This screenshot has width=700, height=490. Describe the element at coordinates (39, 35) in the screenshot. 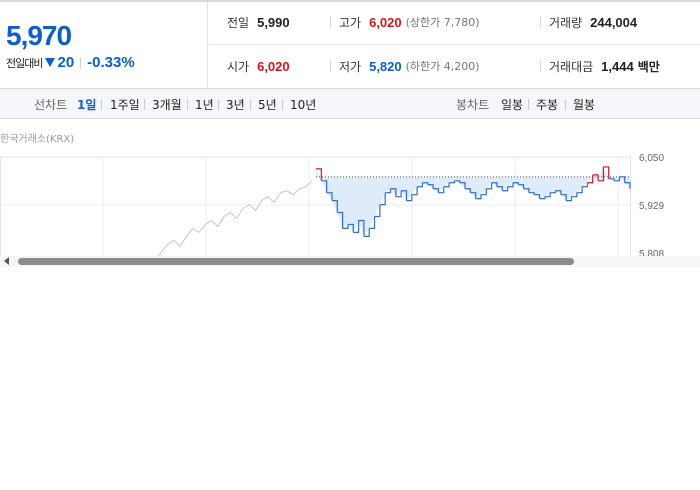

I see `current-price: 5,970` at that location.